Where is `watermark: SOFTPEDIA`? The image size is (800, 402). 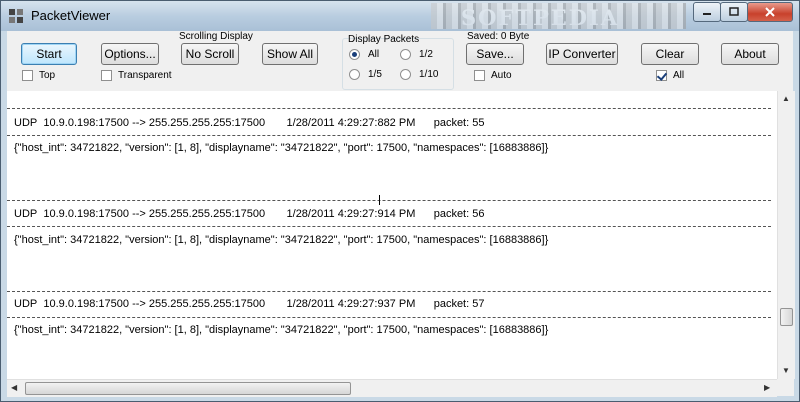
watermark: SOFTPEDIA is located at coordinates (558, 16).